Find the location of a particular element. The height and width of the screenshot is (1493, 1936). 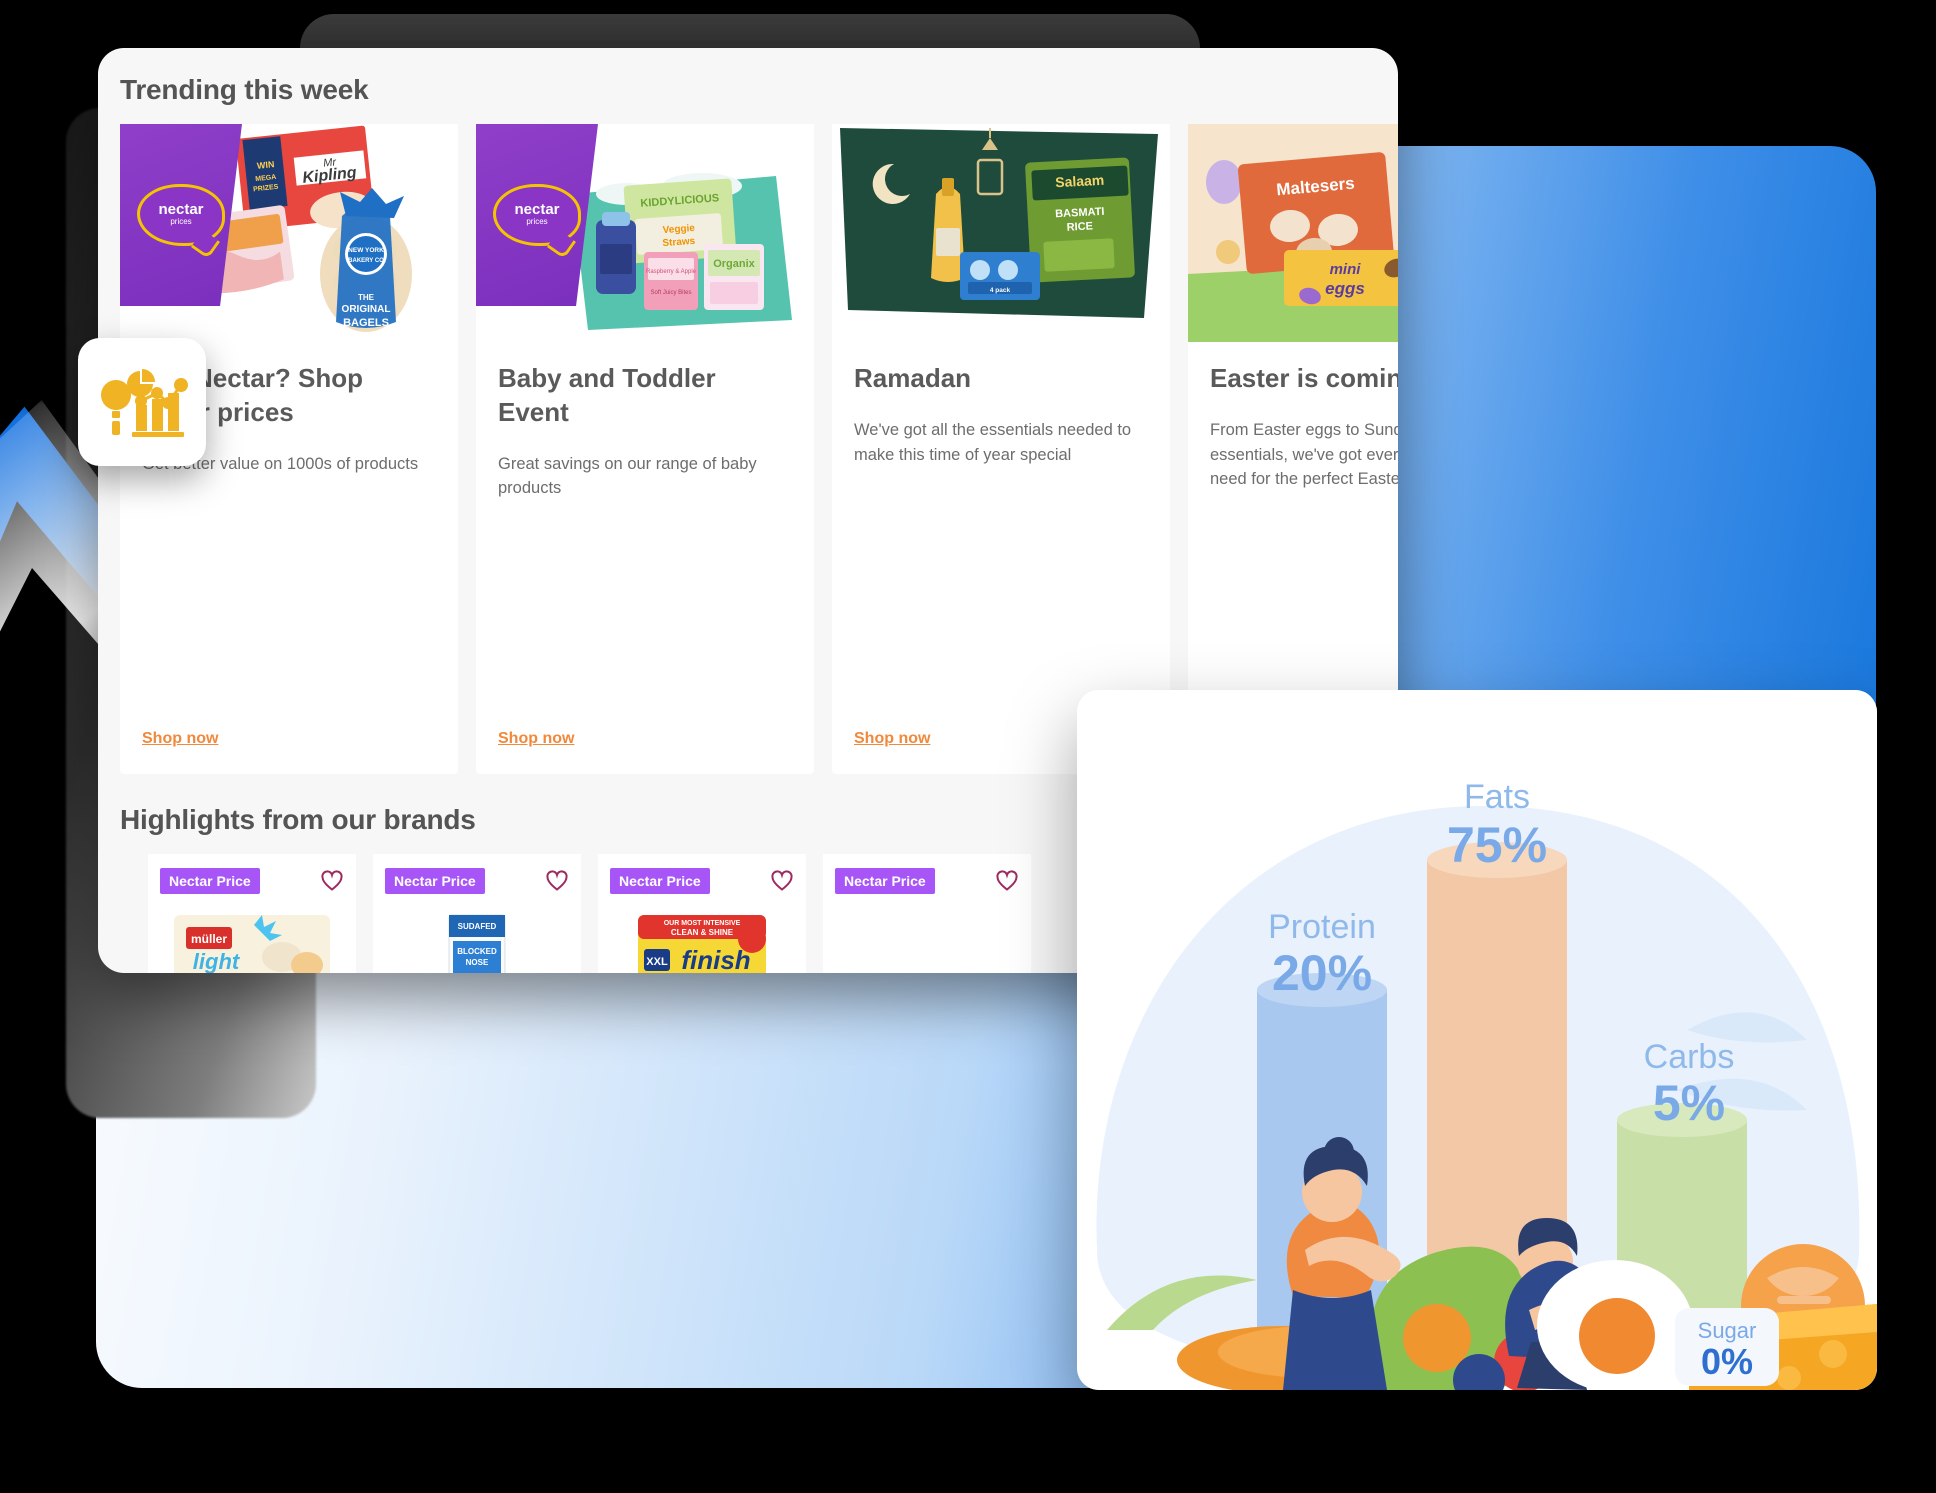

bar-value-fats: 75% is located at coordinates (1497, 845).